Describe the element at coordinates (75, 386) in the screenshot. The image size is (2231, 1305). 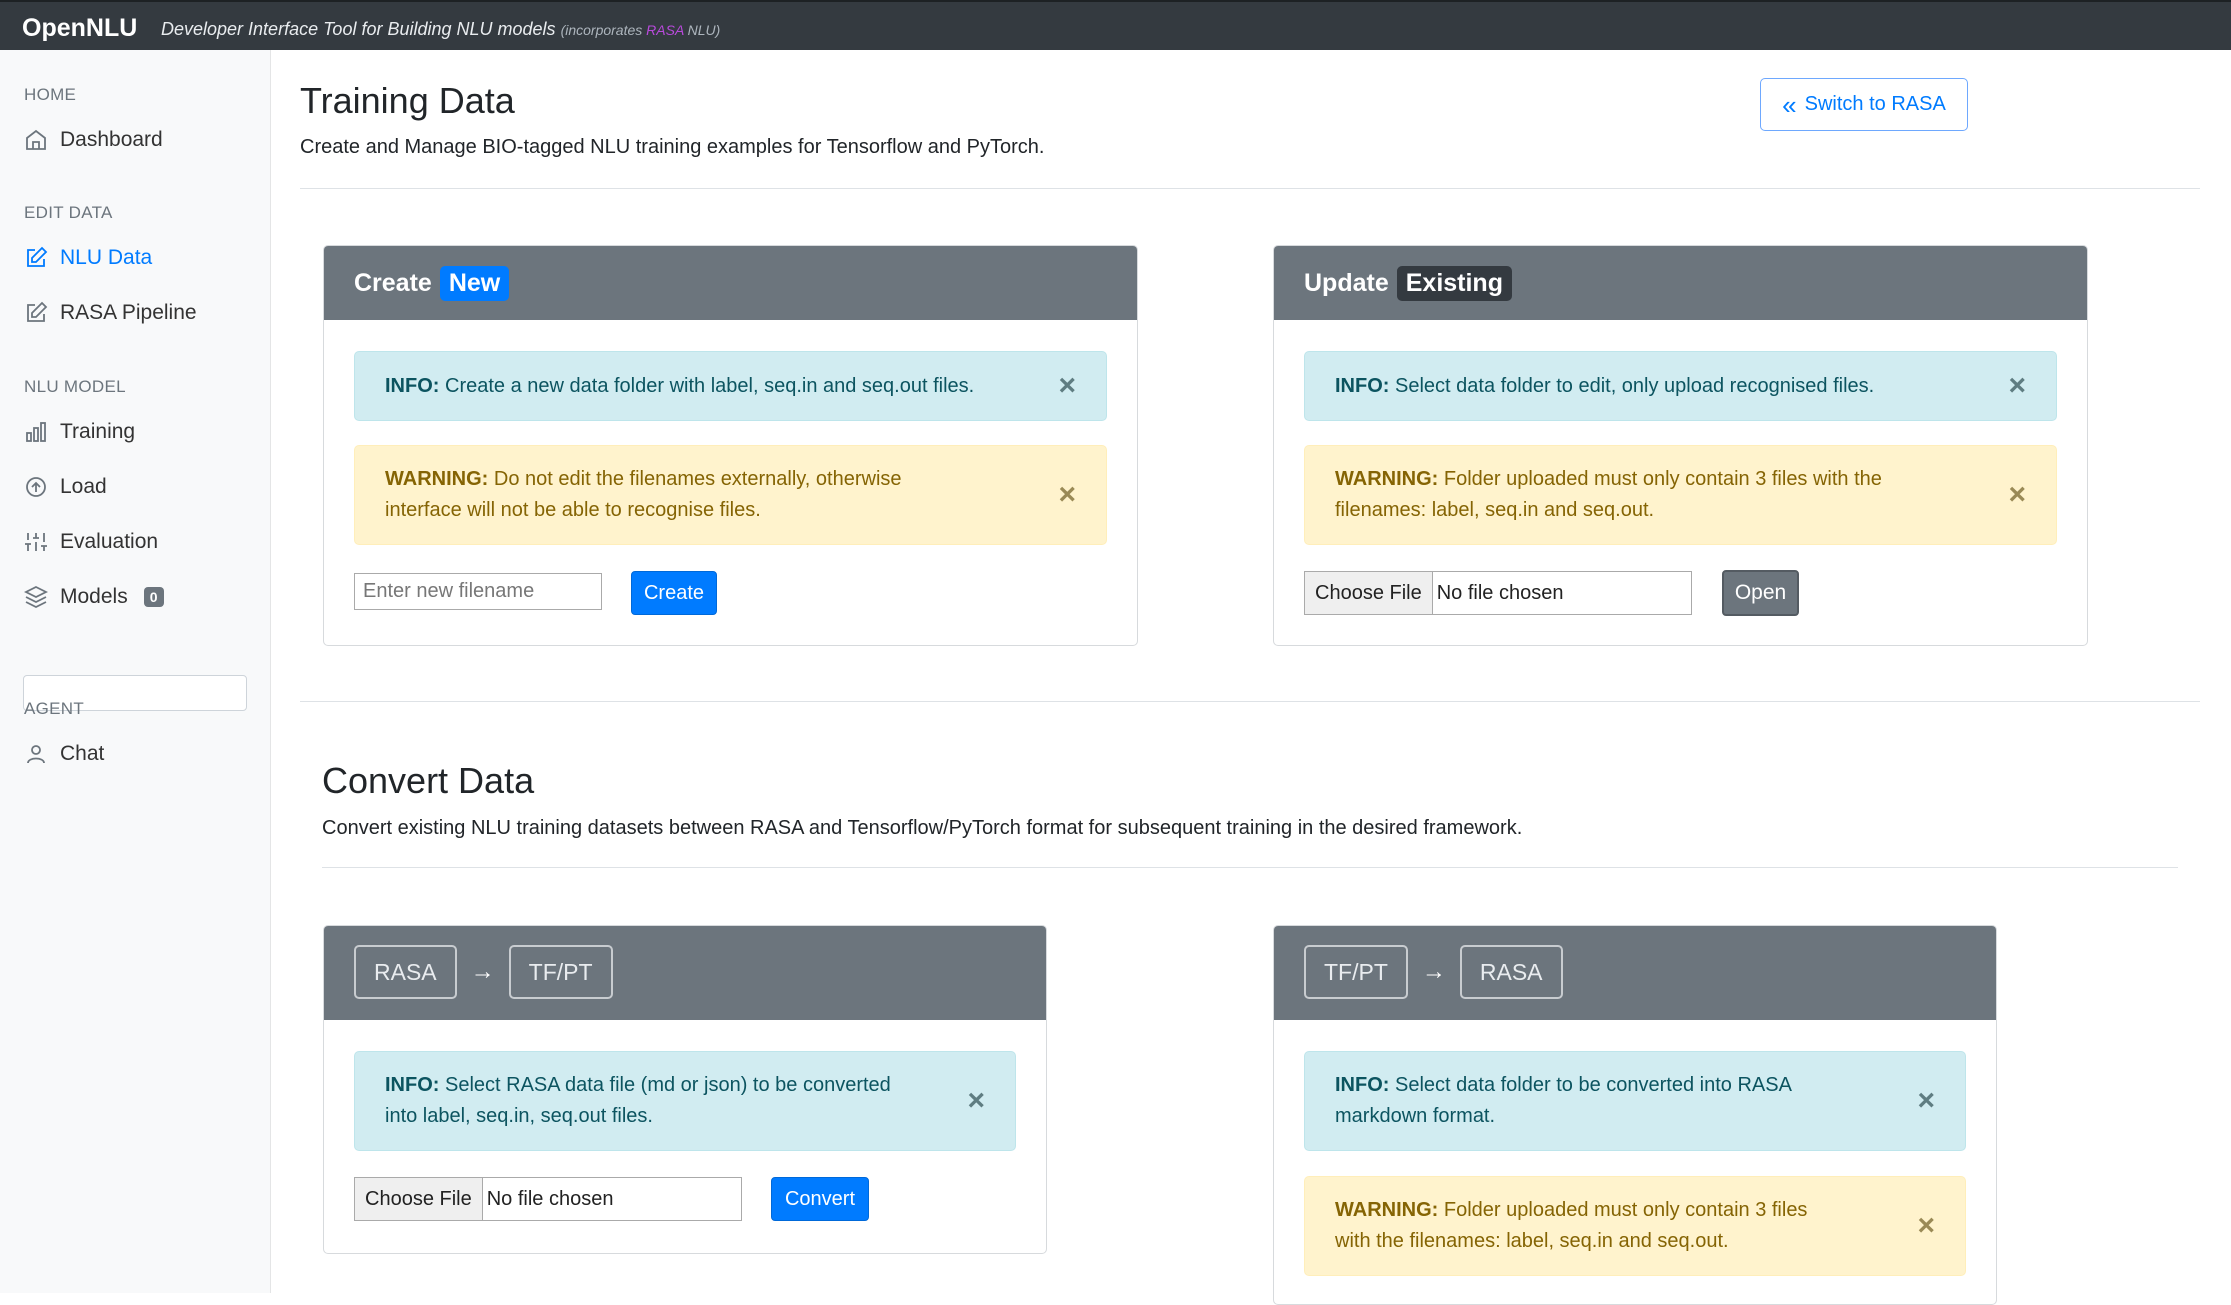
I see `sidebar-heading-nlu-model: NLU MODEL` at that location.